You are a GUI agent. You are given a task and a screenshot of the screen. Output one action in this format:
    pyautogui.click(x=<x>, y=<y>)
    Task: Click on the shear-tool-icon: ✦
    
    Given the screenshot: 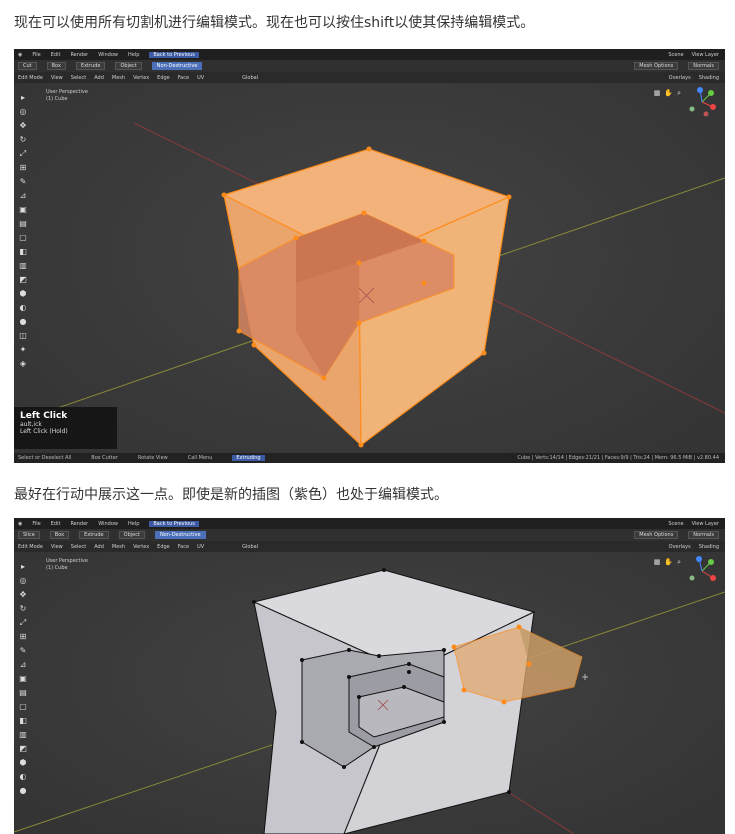 What is the action you would take?
    pyautogui.click(x=23, y=350)
    